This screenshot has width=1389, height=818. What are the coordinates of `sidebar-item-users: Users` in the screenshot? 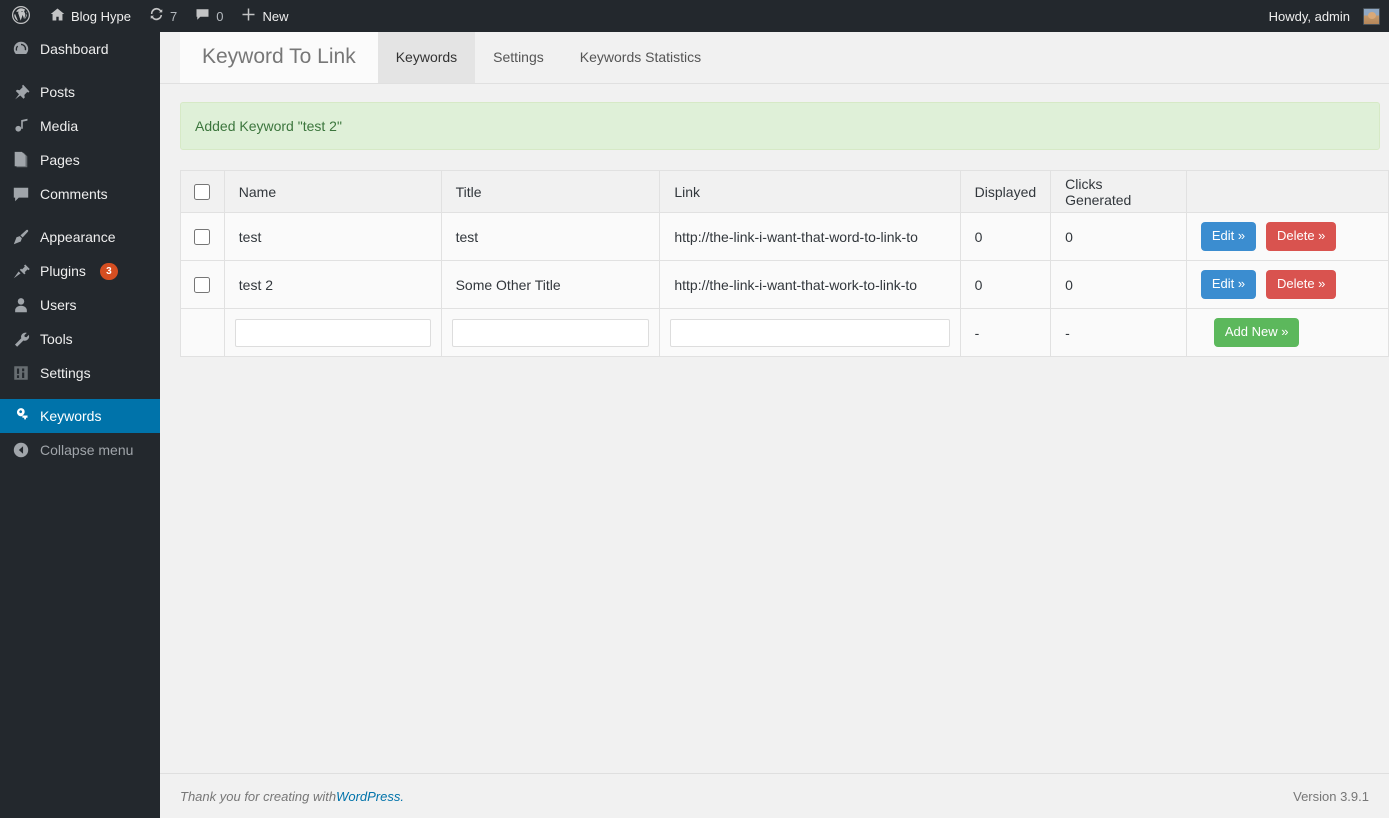 It's located at (80, 305).